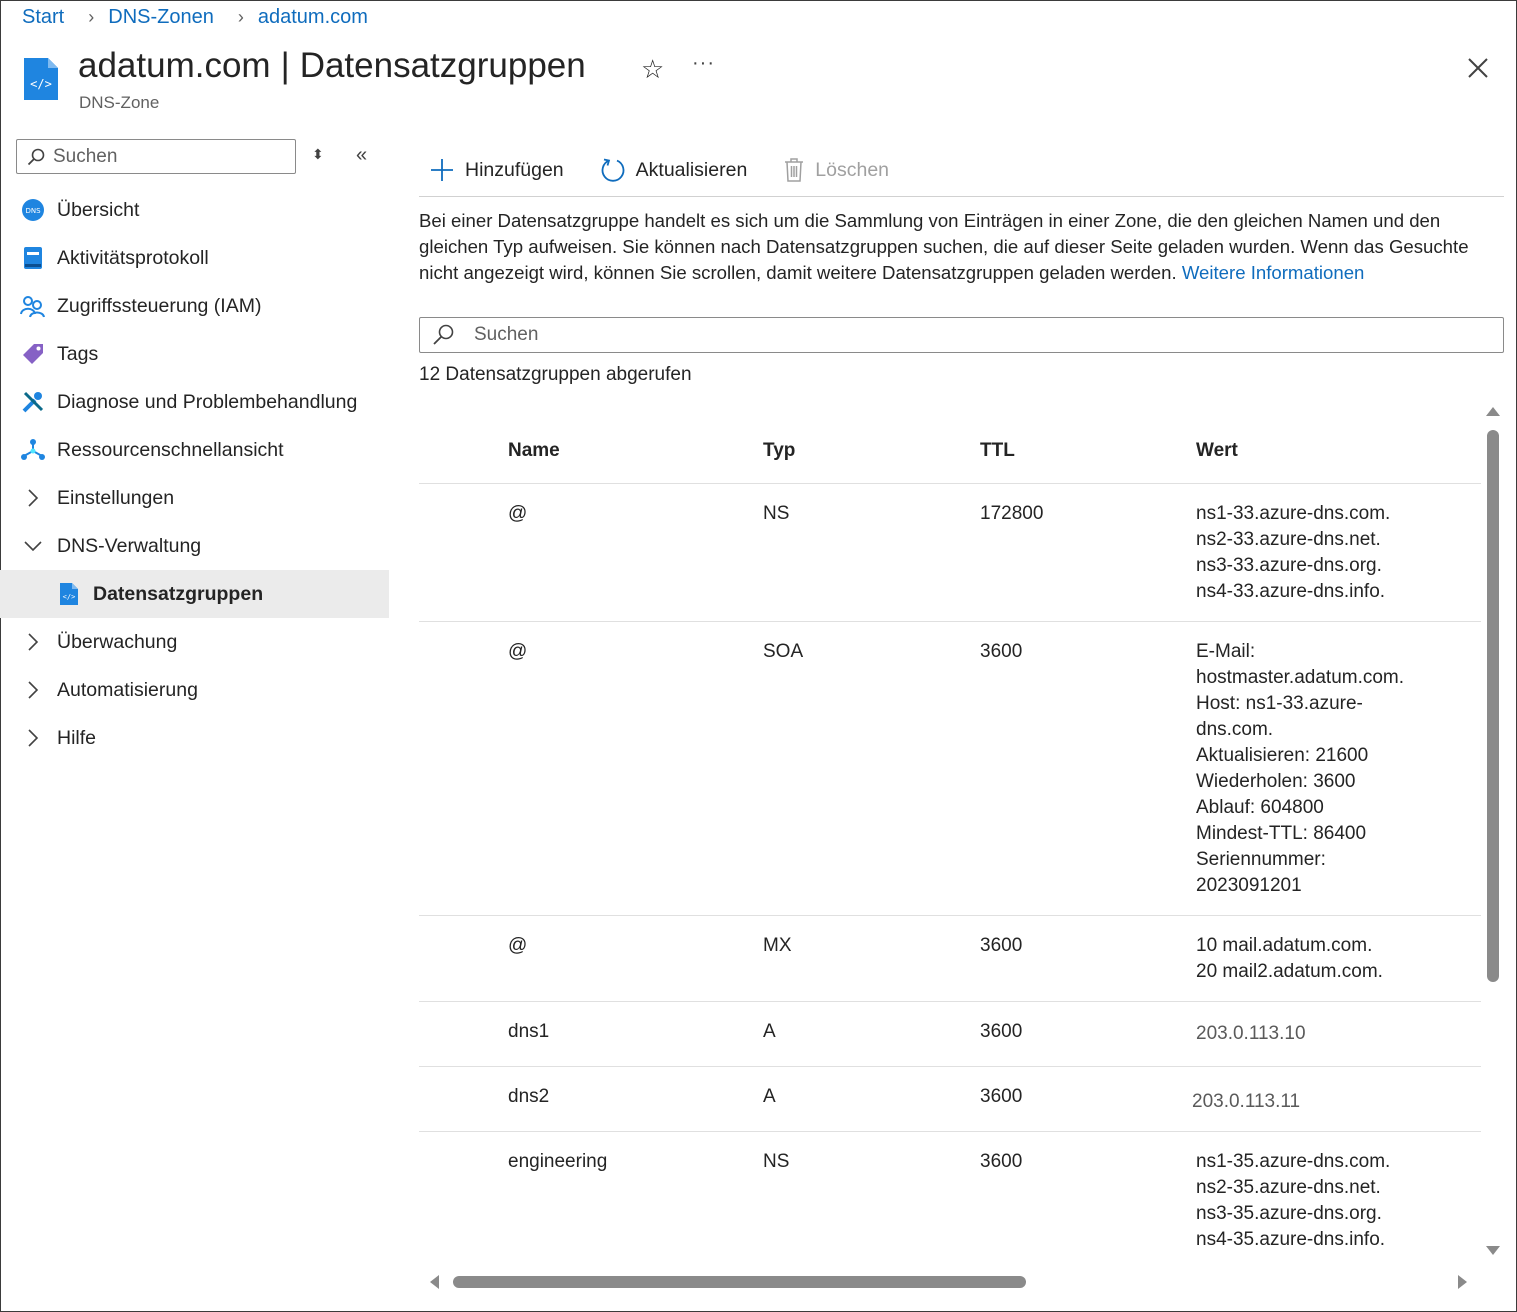  I want to click on value-line: Aktualisieren: 21600, so click(1282, 755).